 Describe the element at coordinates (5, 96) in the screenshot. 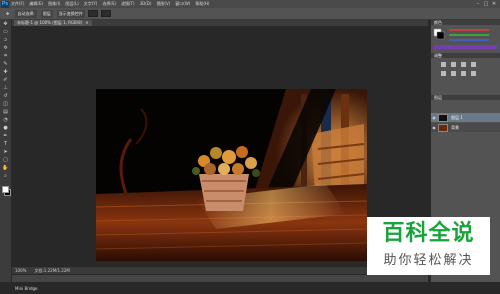

I see `history-brush-icon: ↺` at that location.